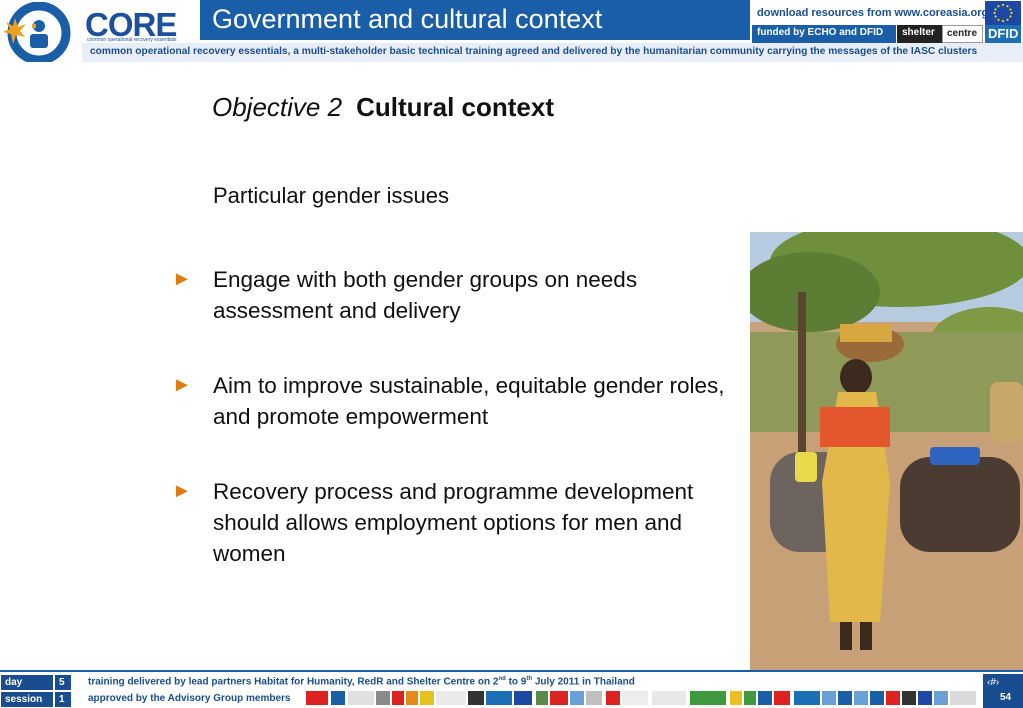 The image size is (1023, 708). What do you see at coordinates (1003, 13) in the screenshot?
I see `eu-flag-icon` at bounding box center [1003, 13].